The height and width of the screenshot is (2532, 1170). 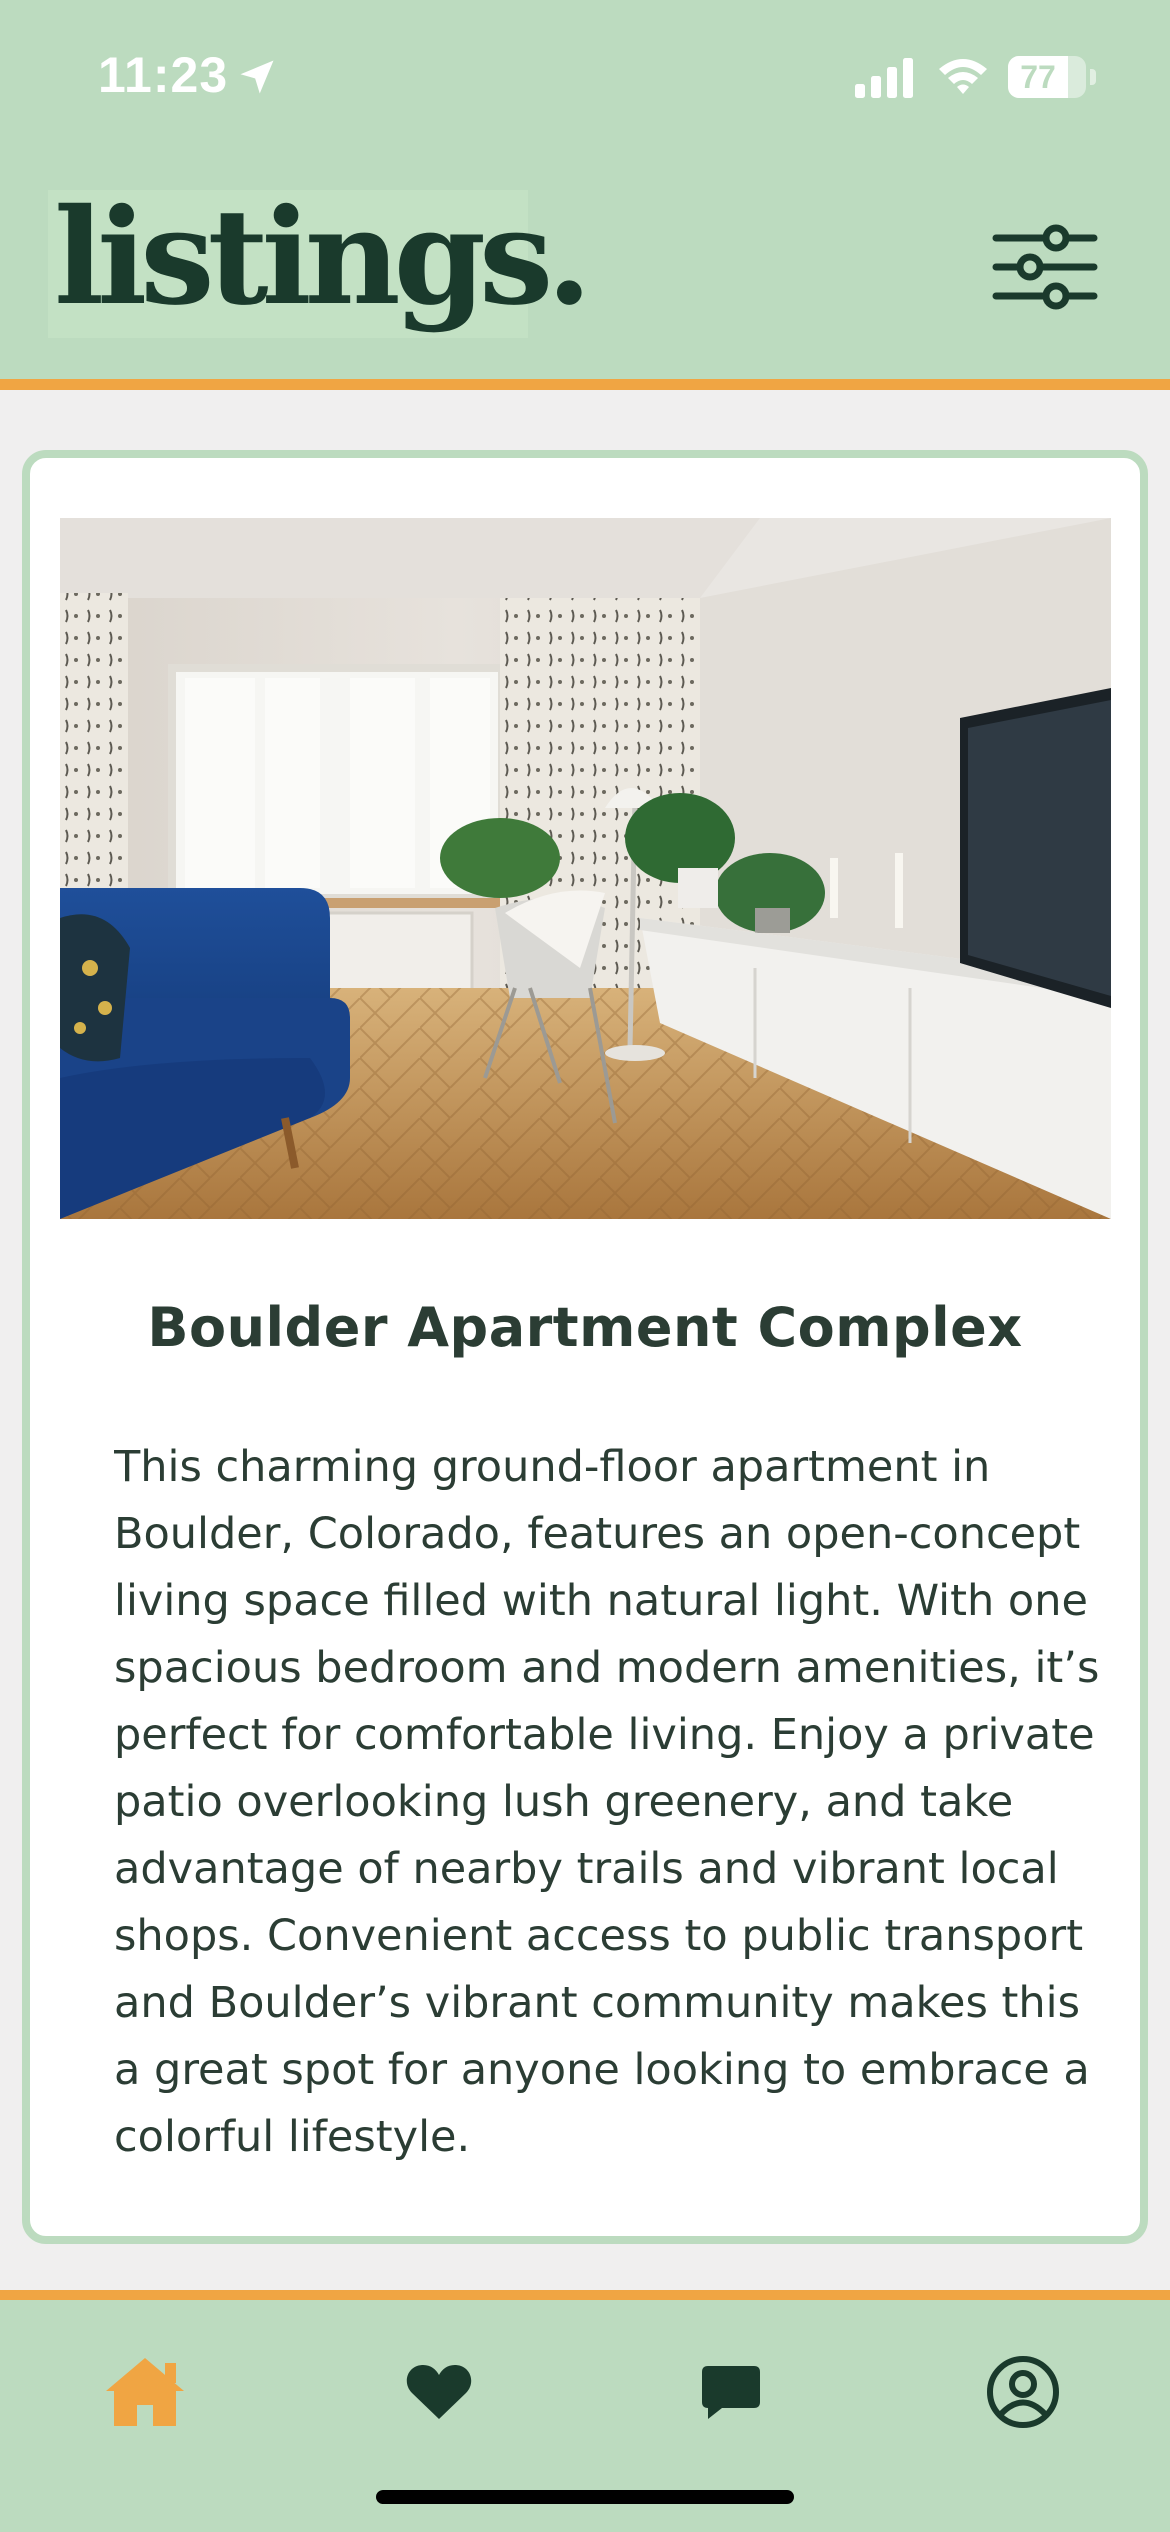 I want to click on tab-home, so click(x=145, y=2392).